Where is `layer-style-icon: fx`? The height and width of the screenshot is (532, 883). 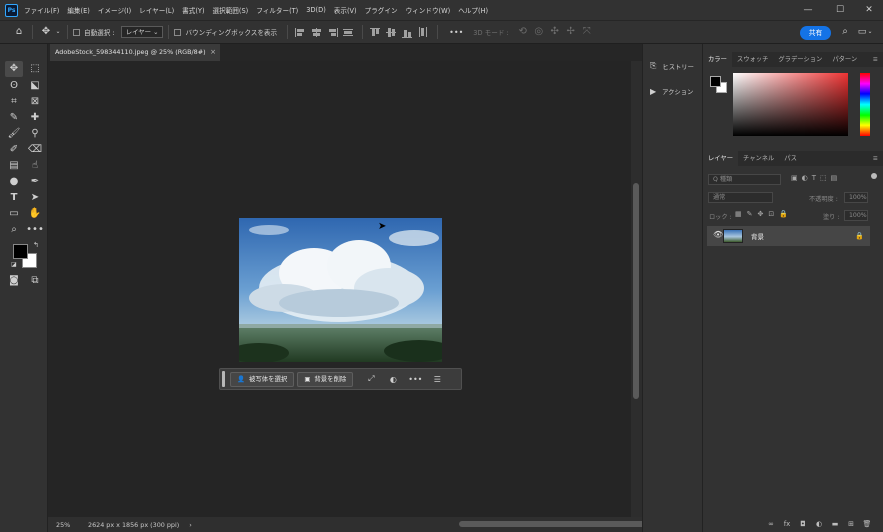
layer-style-icon: fx is located at coordinates (787, 524).